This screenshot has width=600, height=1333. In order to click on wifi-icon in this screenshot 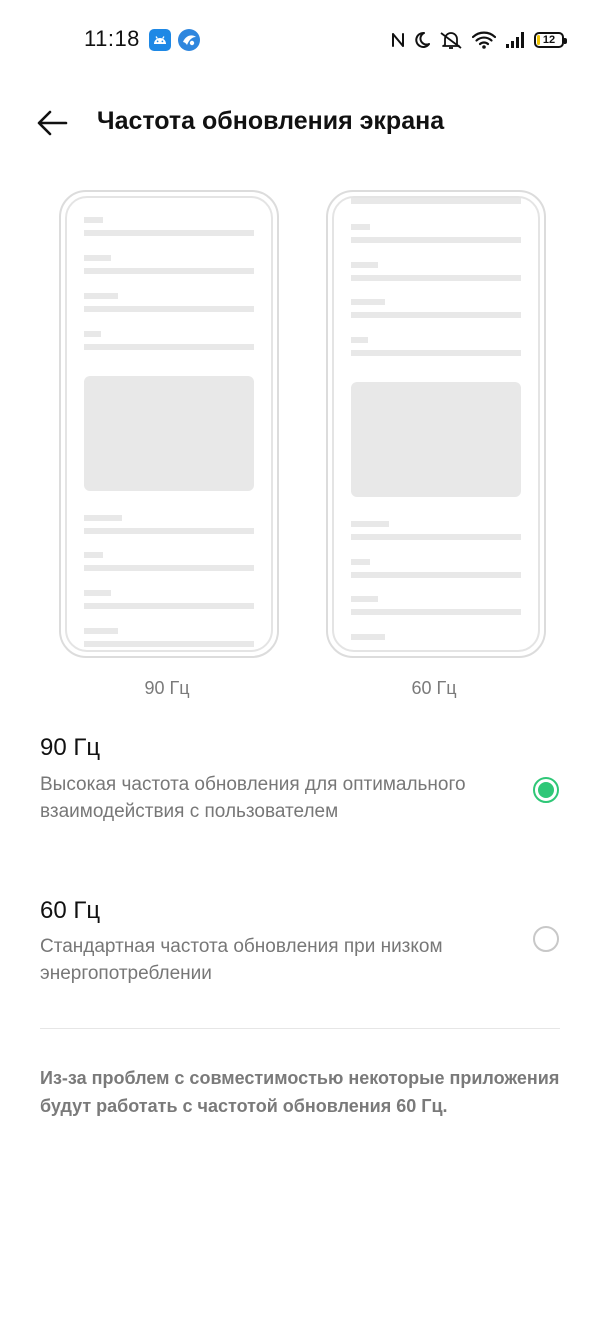, I will do `click(484, 40)`.